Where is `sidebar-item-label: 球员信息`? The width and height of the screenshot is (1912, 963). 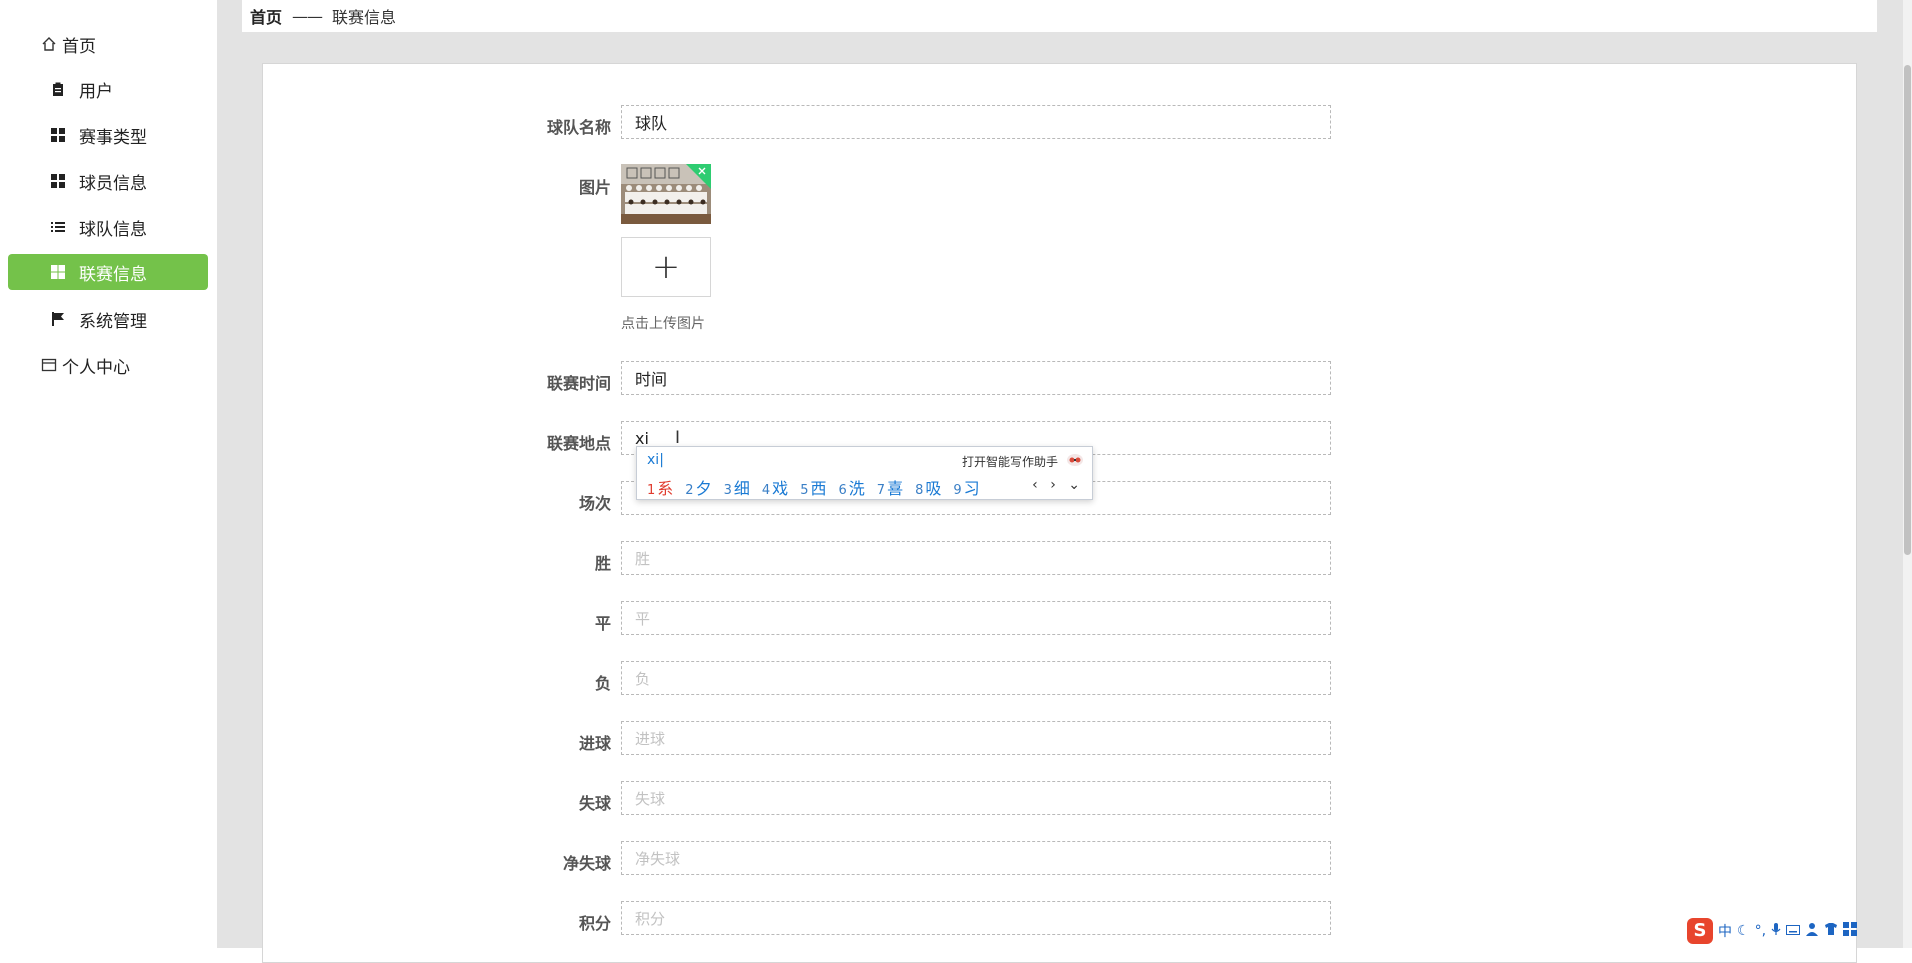
sidebar-item-label: 球员信息 is located at coordinates (113, 183).